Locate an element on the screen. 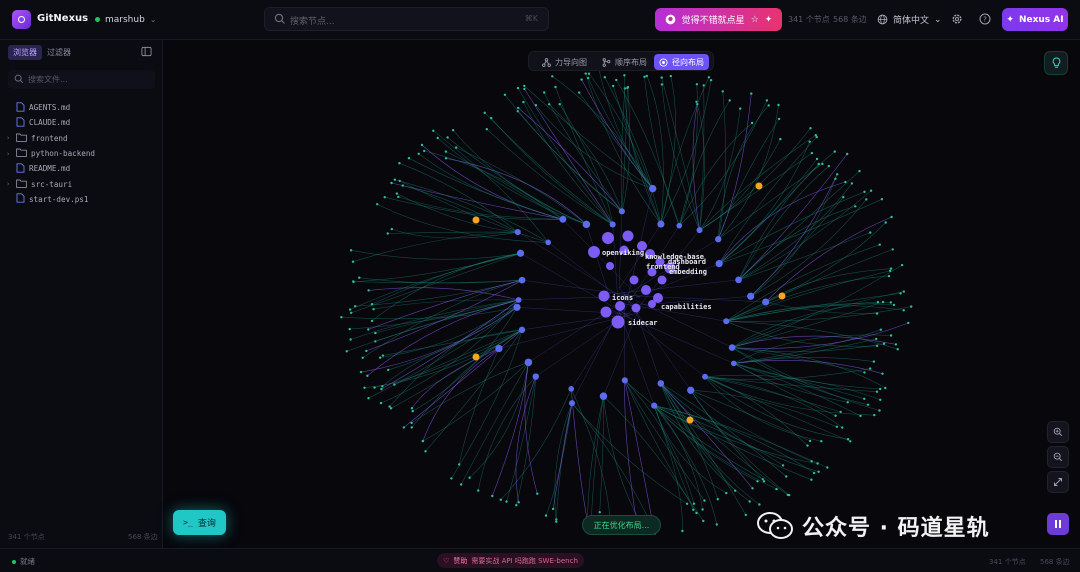 This screenshot has height=572, width=1080. node-search-input: 搜索节点... ⌘K is located at coordinates (406, 19).